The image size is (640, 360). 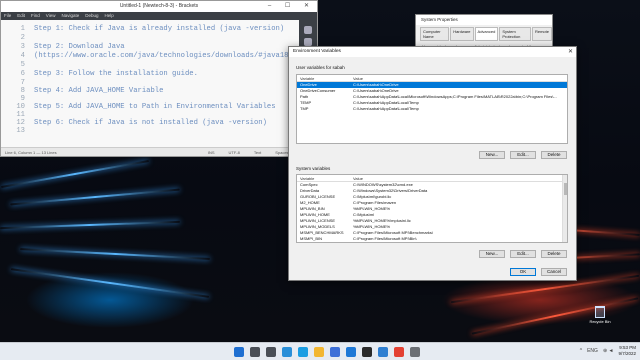 What do you see at coordinates (35, 16) in the screenshot?
I see `menu-find: Find` at bounding box center [35, 16].